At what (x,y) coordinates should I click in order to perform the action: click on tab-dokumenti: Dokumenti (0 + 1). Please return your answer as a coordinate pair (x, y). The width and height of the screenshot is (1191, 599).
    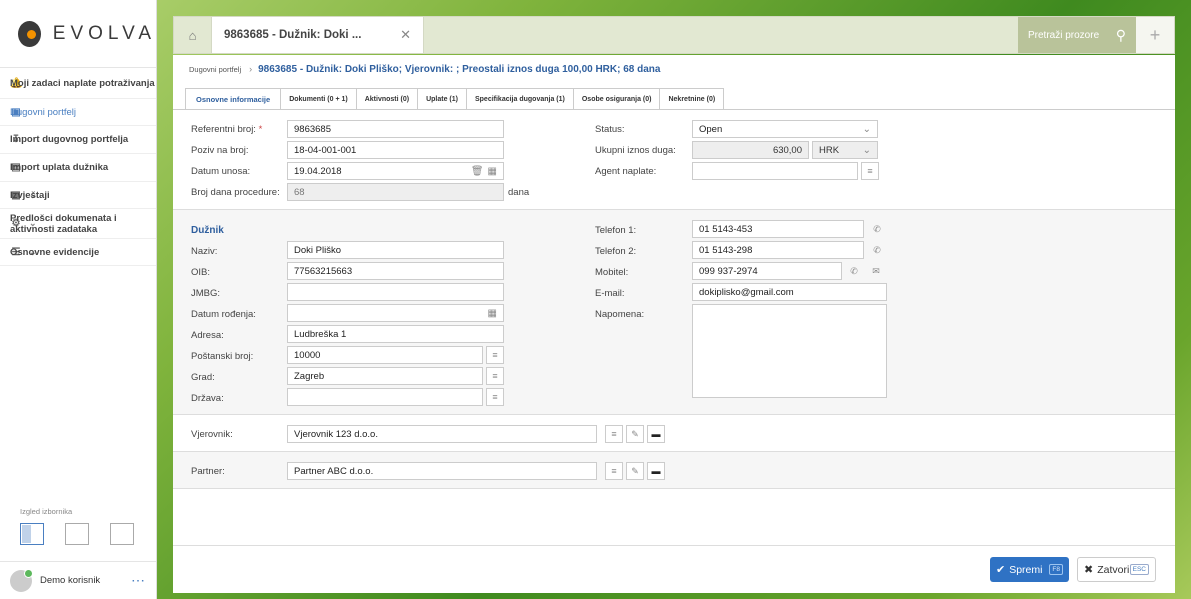
    Looking at the image, I should click on (318, 99).